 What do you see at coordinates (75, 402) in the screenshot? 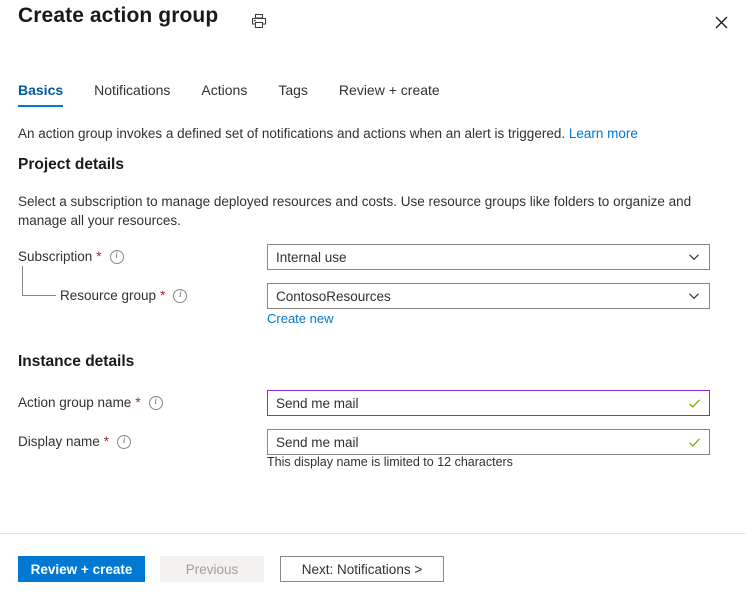
I see `action-group-name-label-text: Action group name` at bounding box center [75, 402].